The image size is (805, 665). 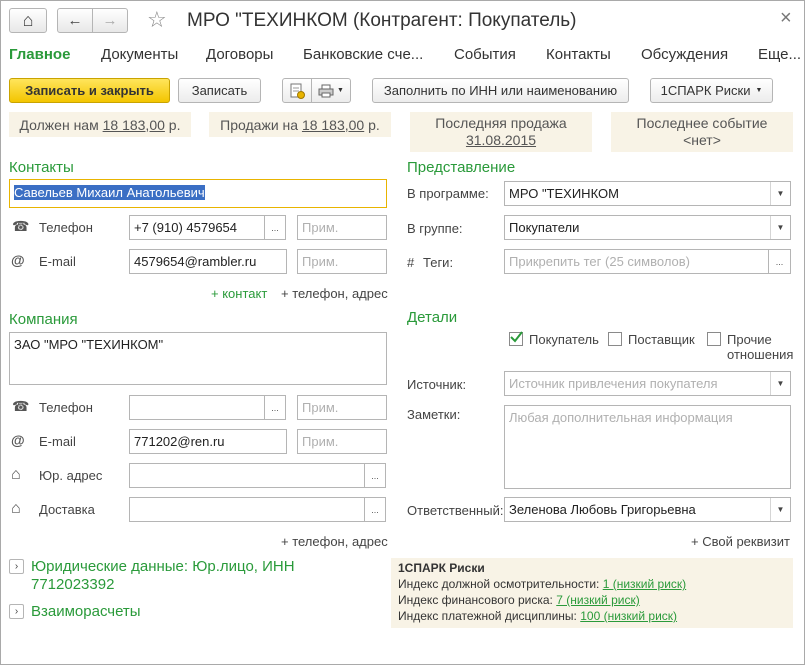 I want to click on source-placeholder: Источник привлечения покупателя, so click(x=613, y=383).